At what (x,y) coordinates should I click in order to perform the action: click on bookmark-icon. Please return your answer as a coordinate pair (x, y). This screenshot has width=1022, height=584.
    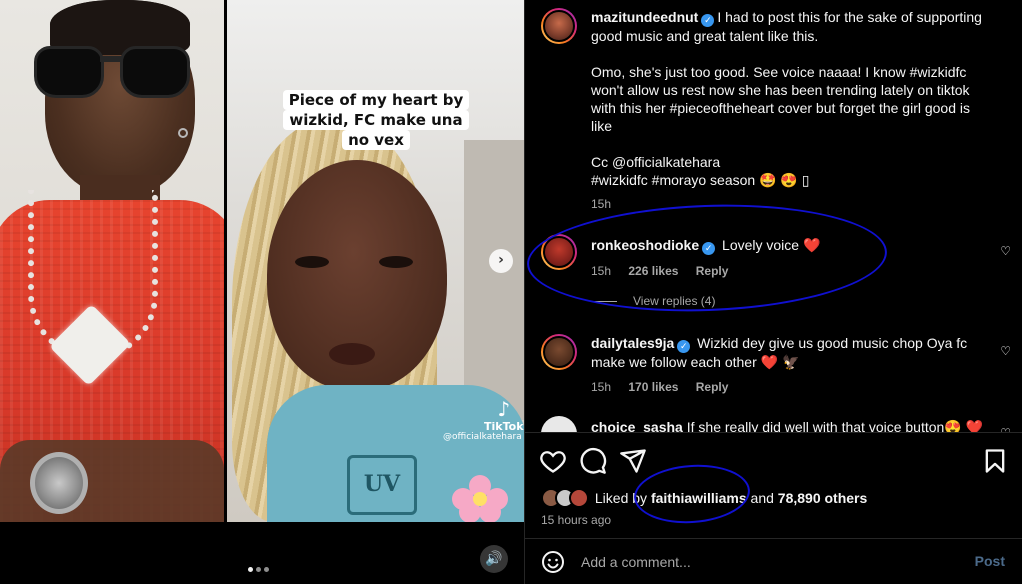
    Looking at the image, I should click on (995, 461).